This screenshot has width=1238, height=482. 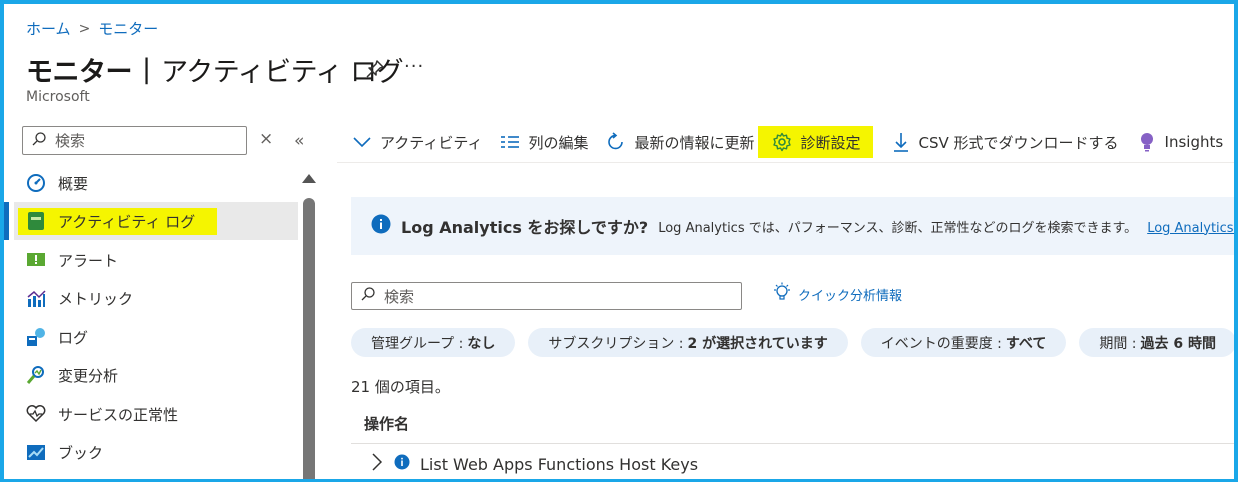 I want to click on refresh-button: 最新の情報に更新, so click(x=680, y=142).